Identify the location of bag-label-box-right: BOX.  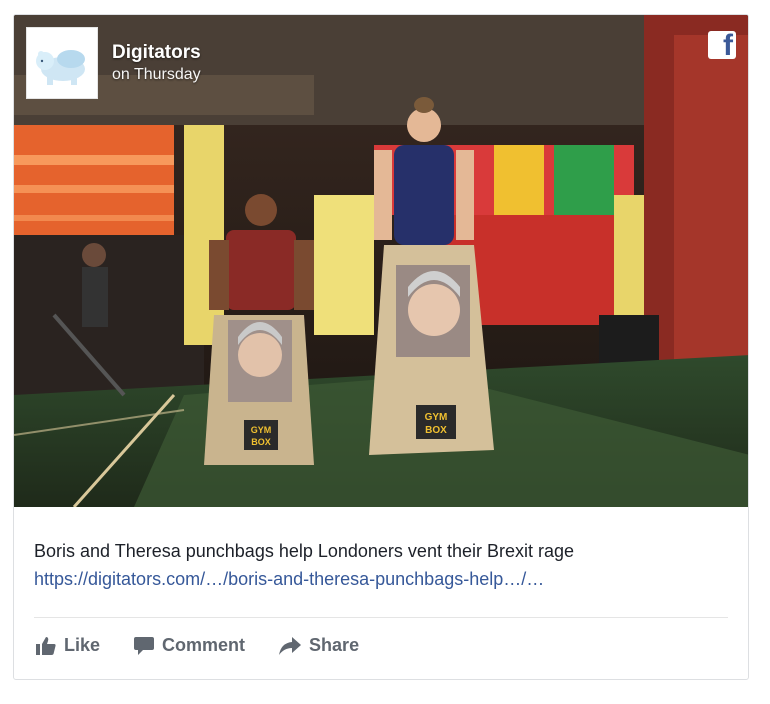
(436, 430).